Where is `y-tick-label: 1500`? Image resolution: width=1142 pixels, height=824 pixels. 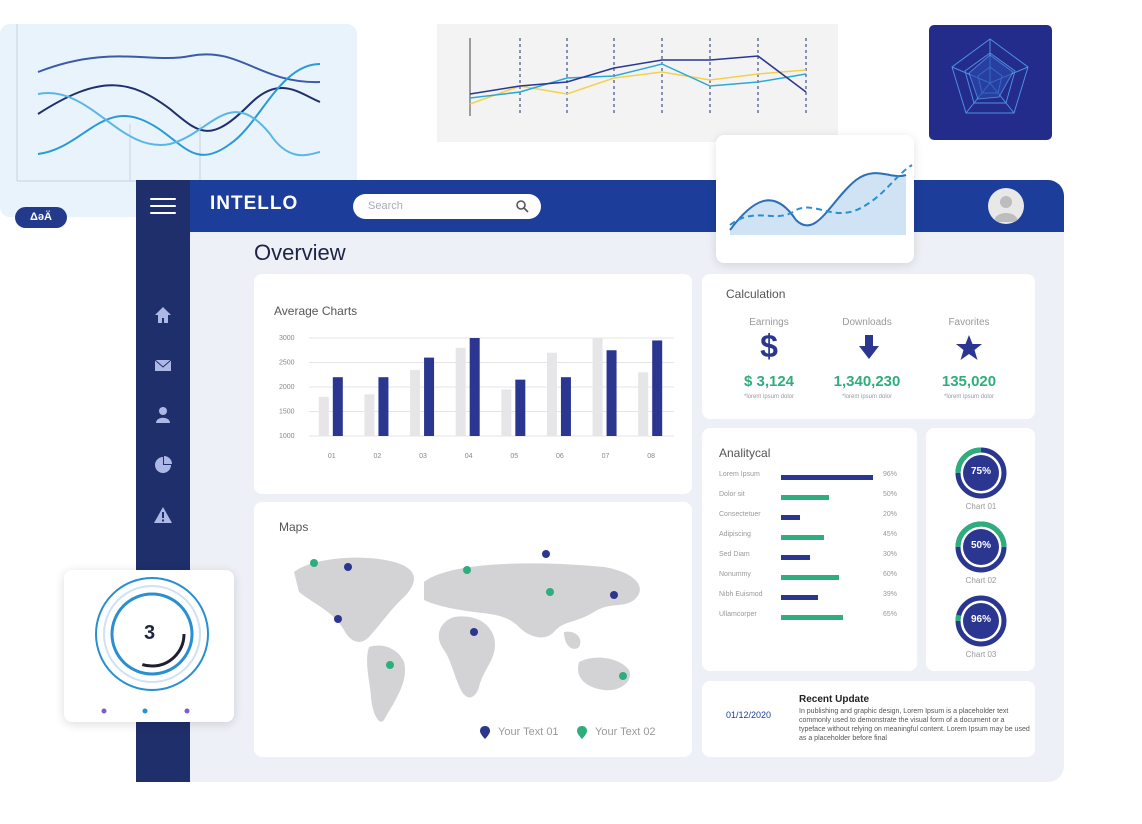 y-tick-label: 1500 is located at coordinates (287, 412).